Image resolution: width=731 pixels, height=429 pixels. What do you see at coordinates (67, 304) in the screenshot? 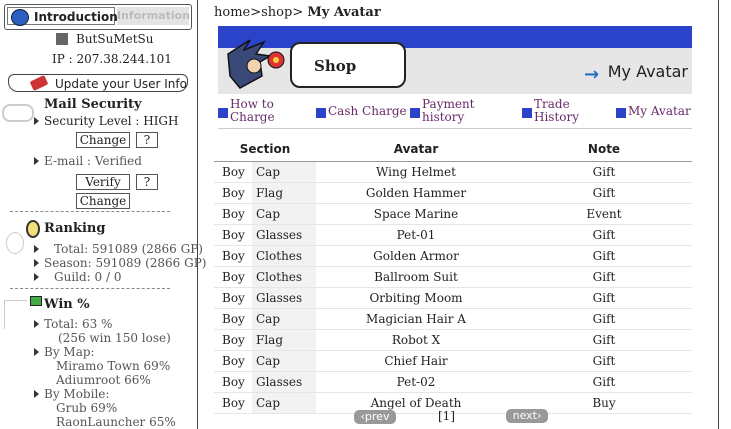
I see `win-title: Win %` at bounding box center [67, 304].